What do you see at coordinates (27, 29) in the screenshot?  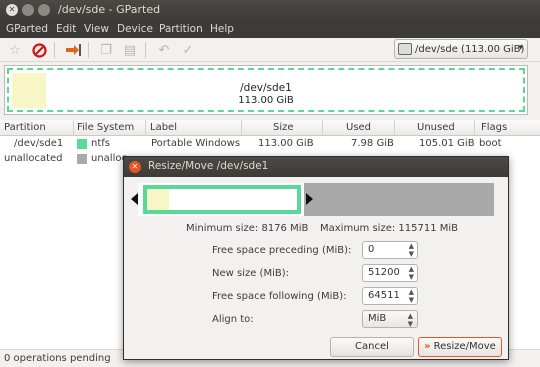 I see `menu-gparted: GParted` at bounding box center [27, 29].